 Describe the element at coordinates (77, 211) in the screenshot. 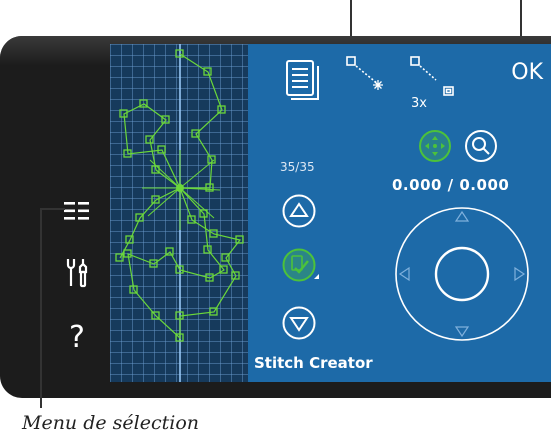

I see `selection-menu-icon` at that location.